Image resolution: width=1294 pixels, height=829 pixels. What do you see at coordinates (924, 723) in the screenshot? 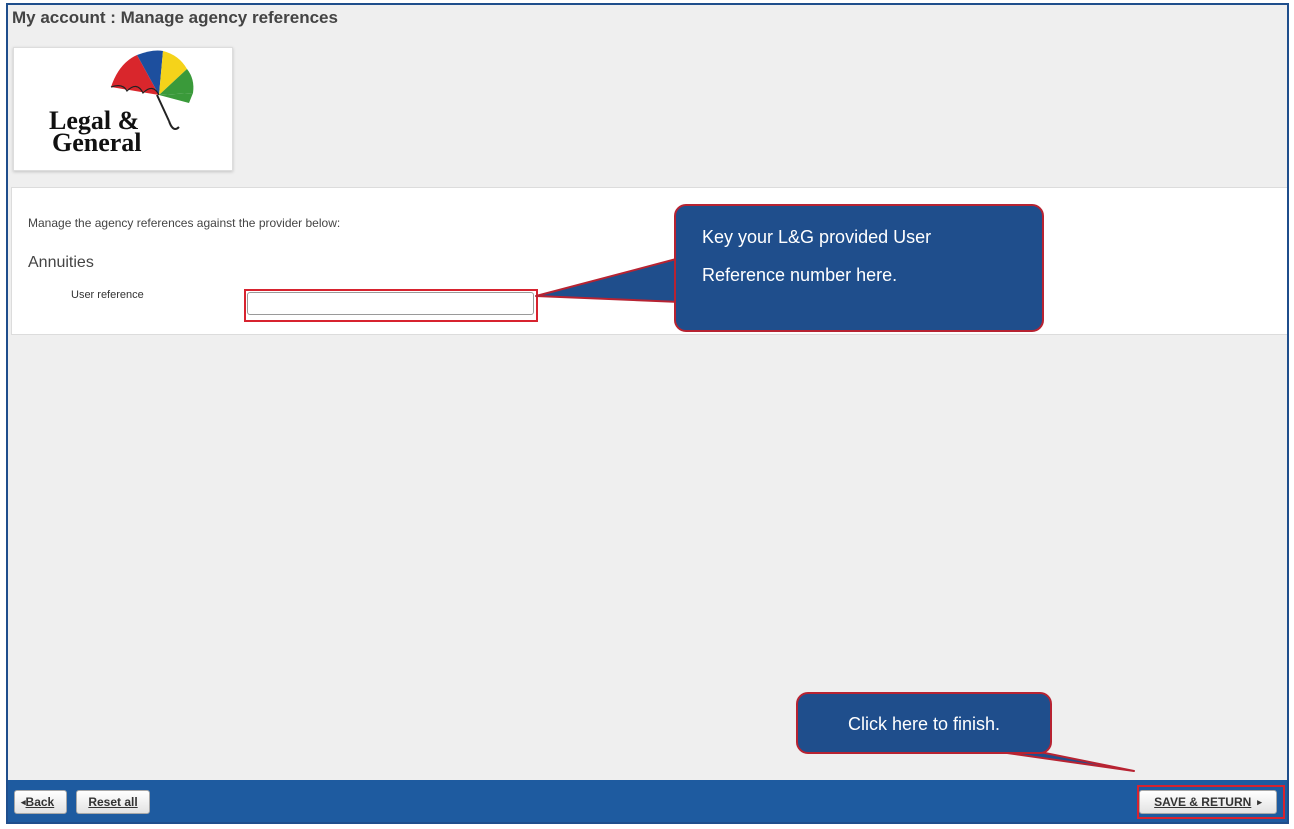
I see `callout-finish: Click here to finish.` at bounding box center [924, 723].